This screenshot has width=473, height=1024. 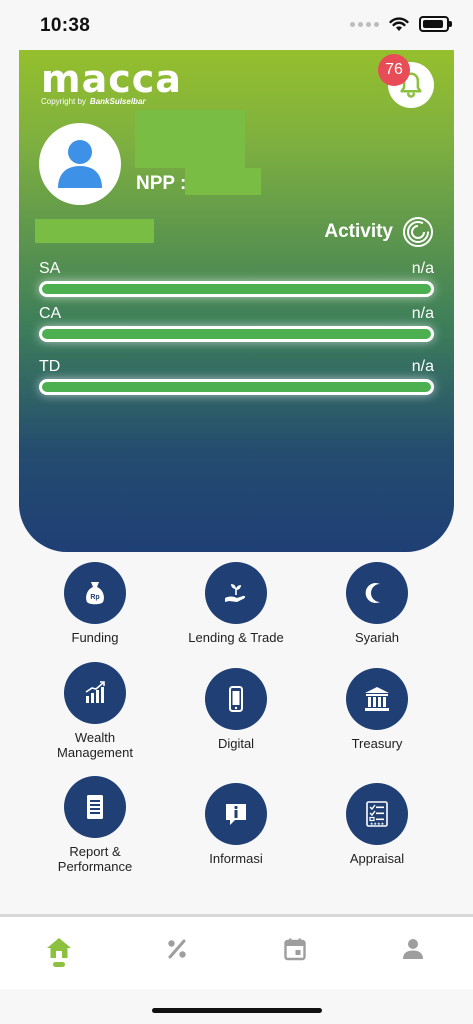 I want to click on nav-home, so click(x=59, y=955).